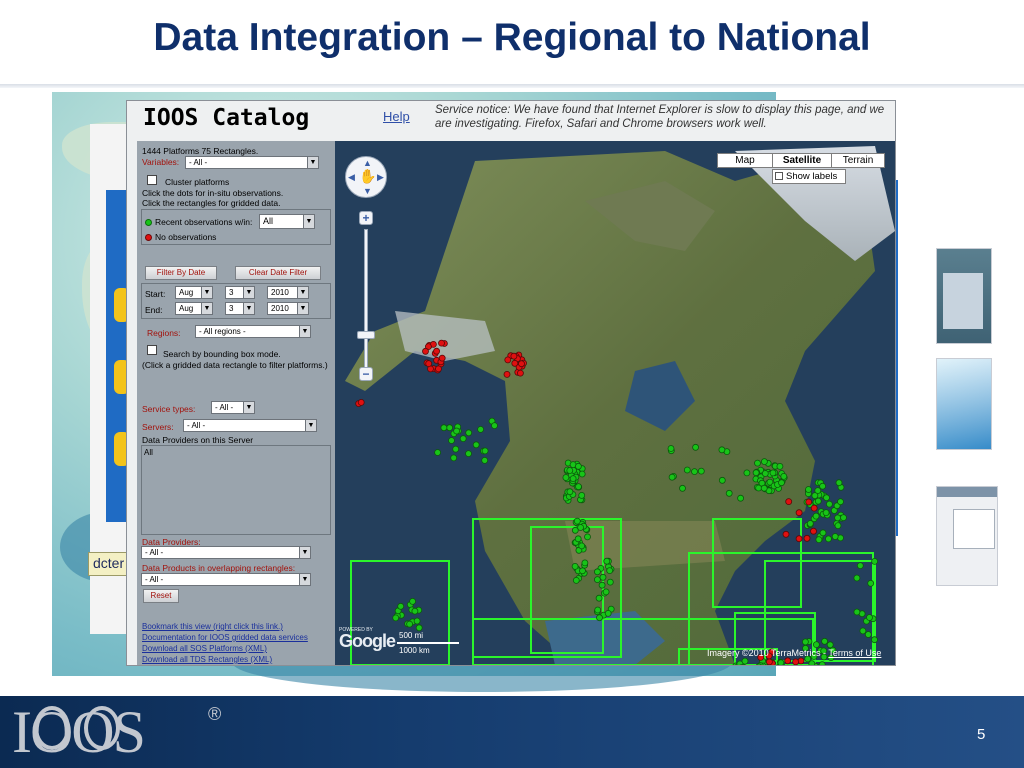 The height and width of the screenshot is (768, 1024). I want to click on clear-date-filter-button: Clear Date Filter, so click(278, 273).